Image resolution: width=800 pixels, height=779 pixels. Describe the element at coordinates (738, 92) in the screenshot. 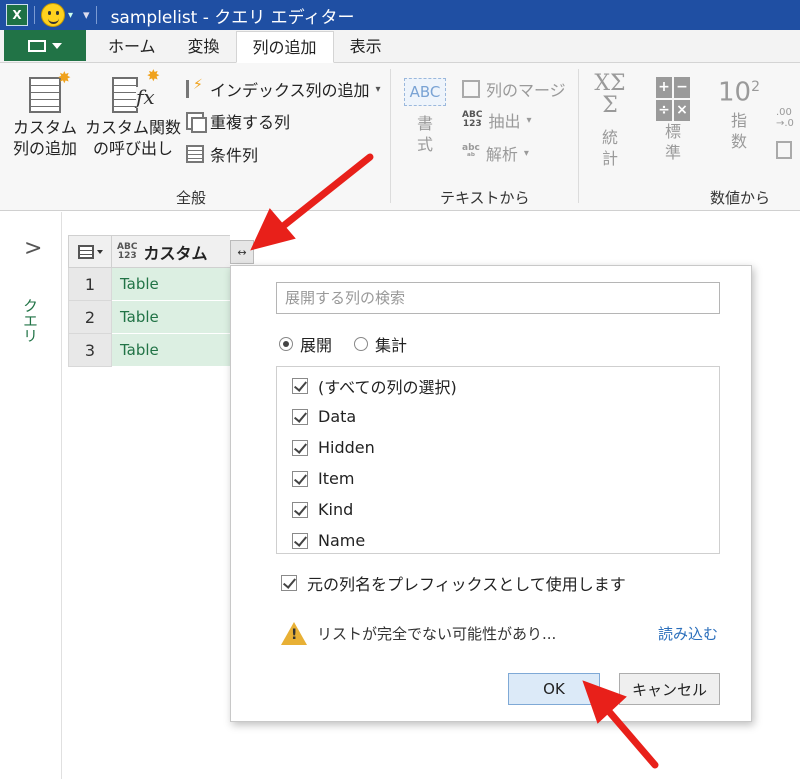

I see `exponent-icon: 102` at that location.